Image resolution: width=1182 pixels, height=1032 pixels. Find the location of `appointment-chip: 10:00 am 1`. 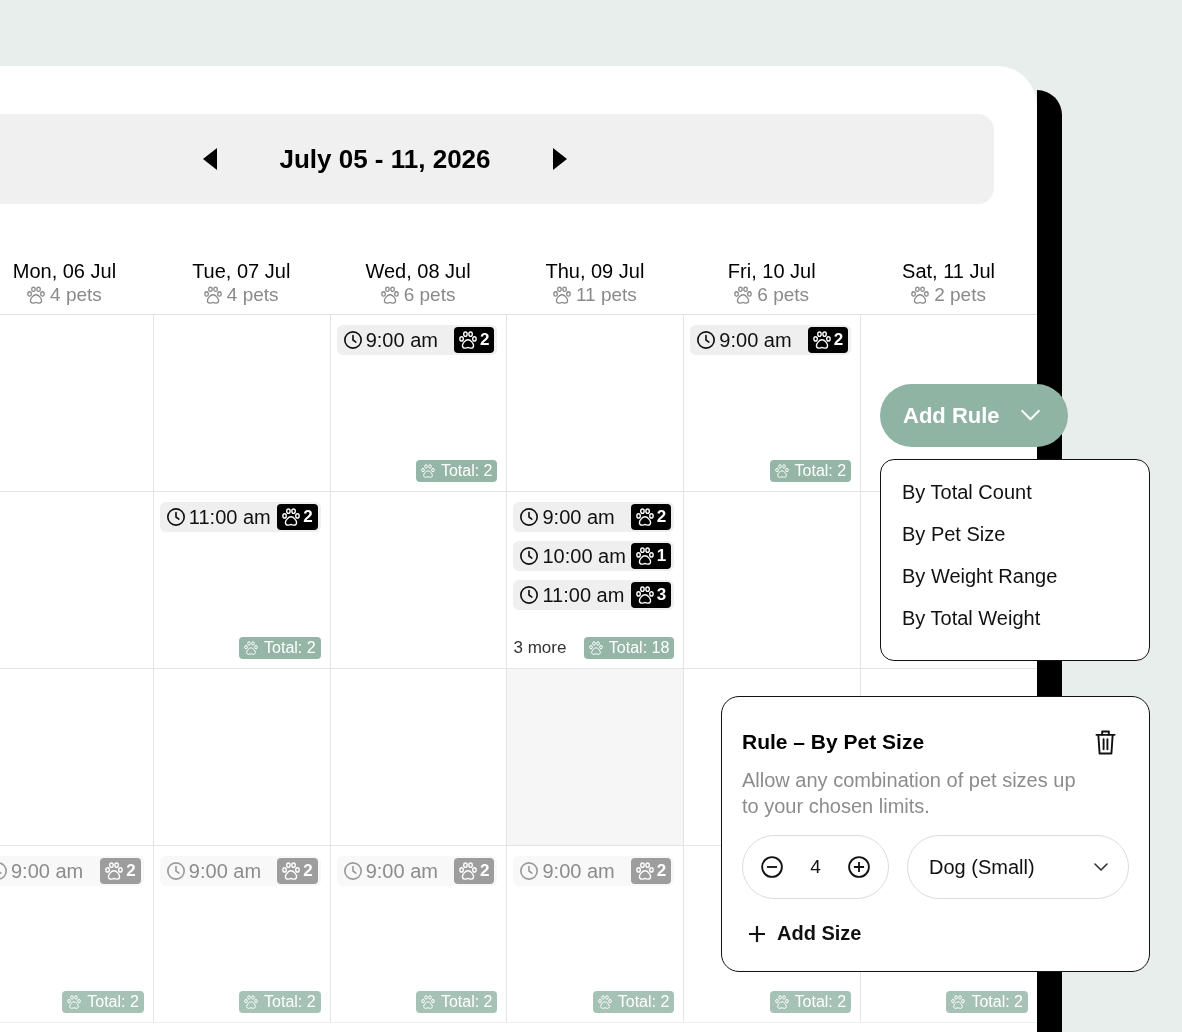

appointment-chip: 10:00 am 1 is located at coordinates (594, 556).